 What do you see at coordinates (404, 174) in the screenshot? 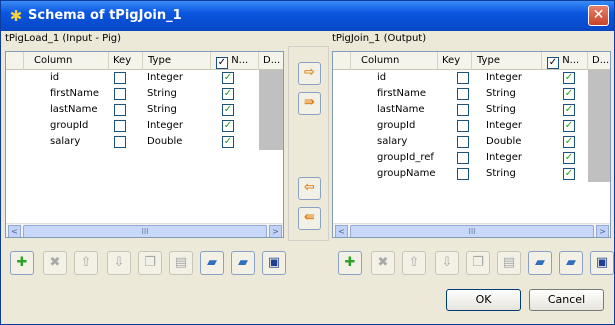
I see `cell-column-name: groupName` at bounding box center [404, 174].